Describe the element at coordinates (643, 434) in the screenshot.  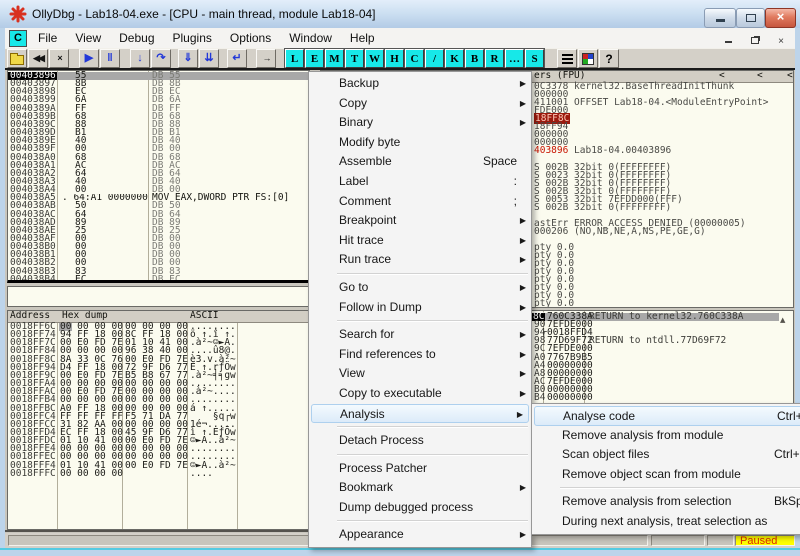
I see `menu-item-label: Remove analysis from module` at that location.